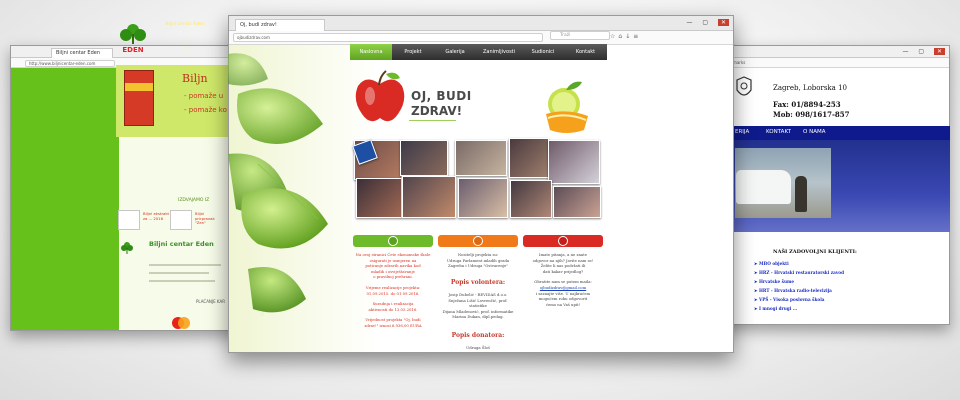 This screenshot has width=960, height=400. What do you see at coordinates (832, 52) in the screenshot?
I see `right-titlebar: — ▢ ✕` at bounding box center [832, 52].